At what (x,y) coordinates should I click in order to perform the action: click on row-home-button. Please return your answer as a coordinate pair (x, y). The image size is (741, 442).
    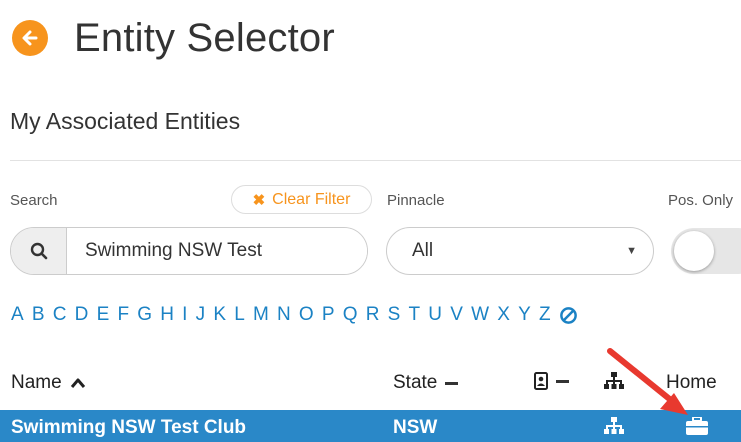
    Looking at the image, I should click on (697, 428).